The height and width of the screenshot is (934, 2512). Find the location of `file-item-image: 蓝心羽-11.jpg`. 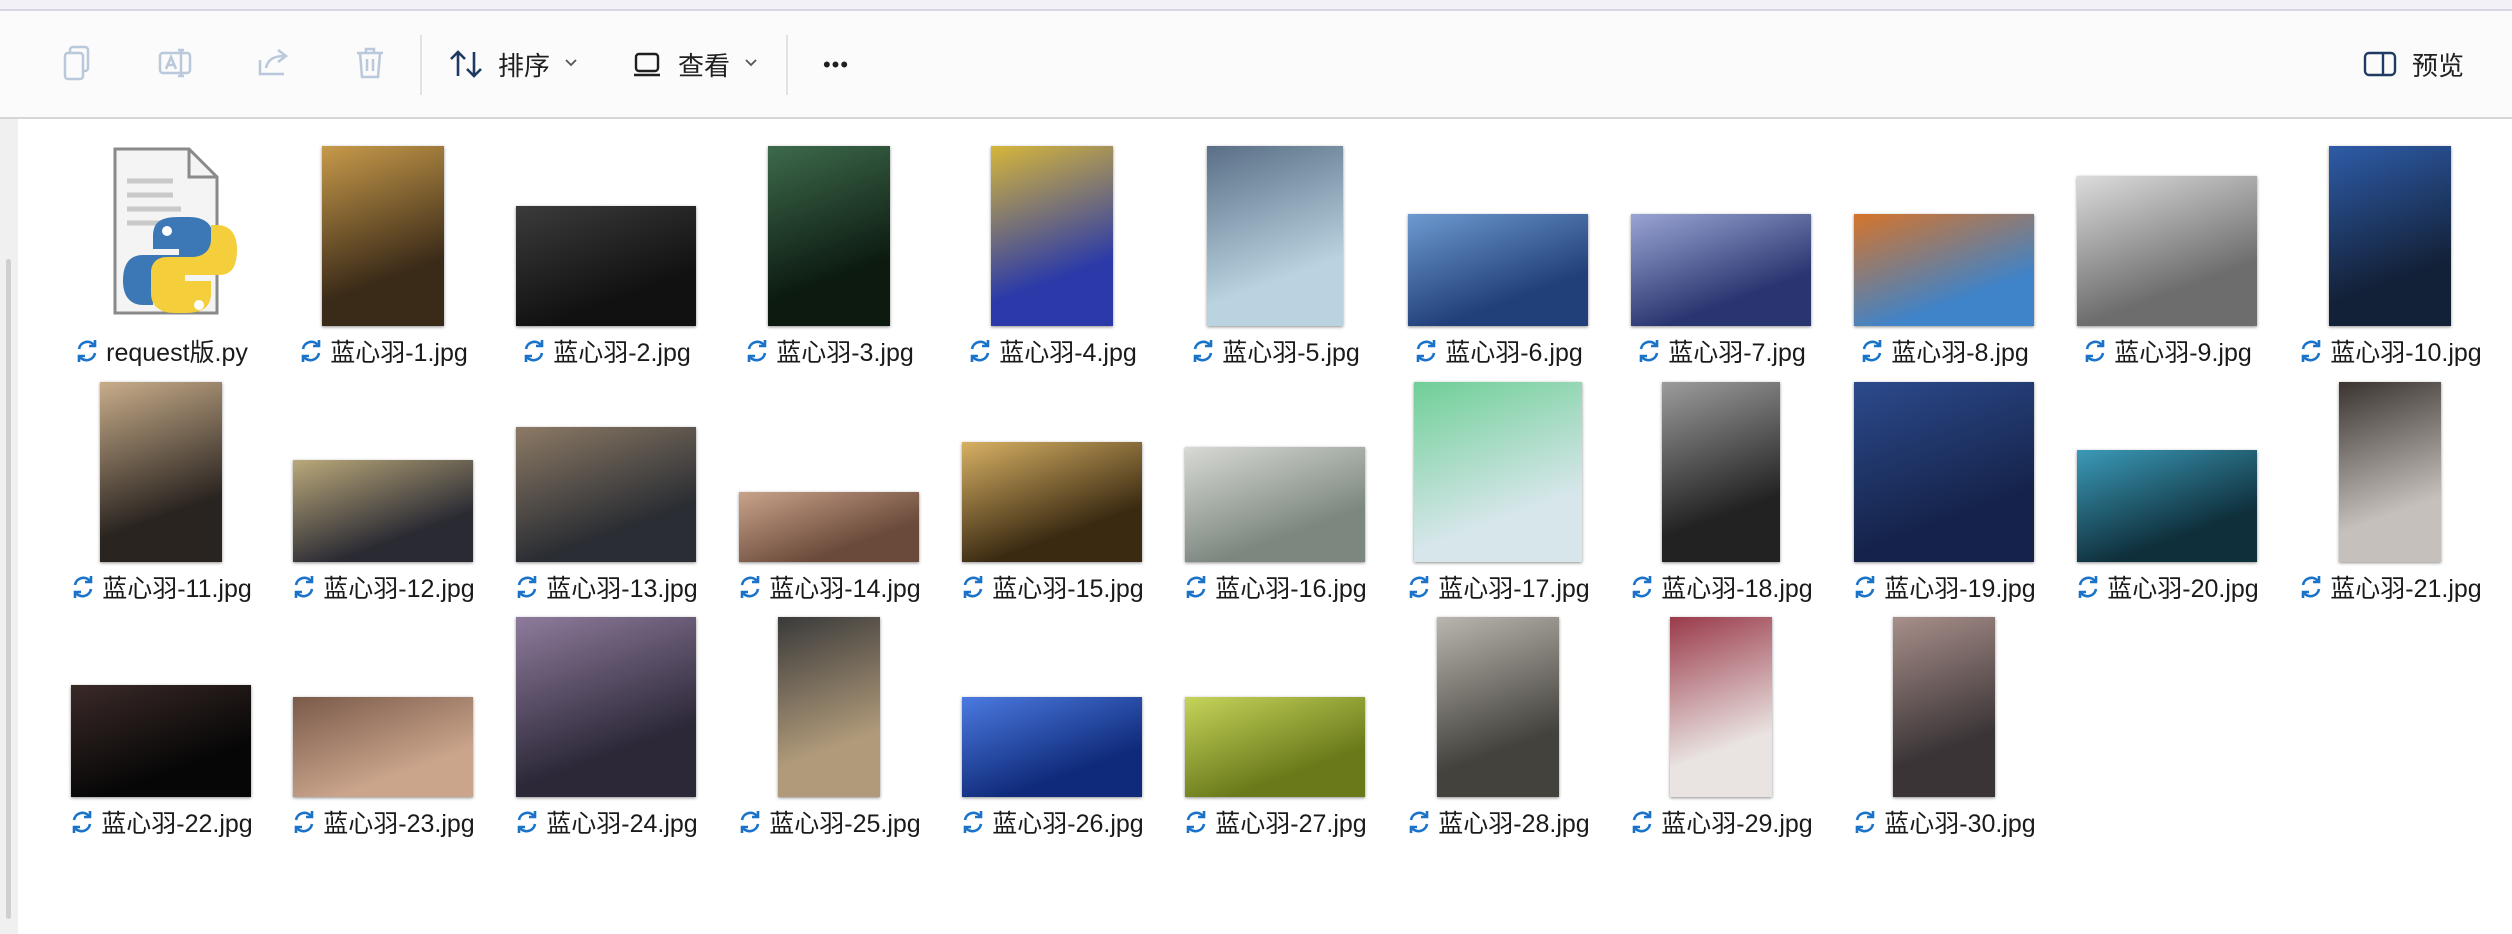

file-item-image: 蓝心羽-11.jpg is located at coordinates (161, 492).